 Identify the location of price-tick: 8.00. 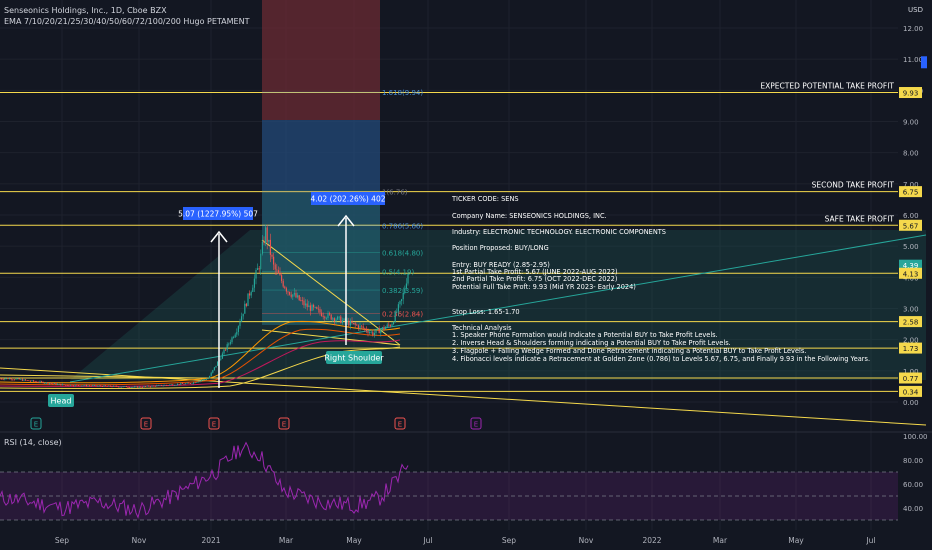
(911, 154).